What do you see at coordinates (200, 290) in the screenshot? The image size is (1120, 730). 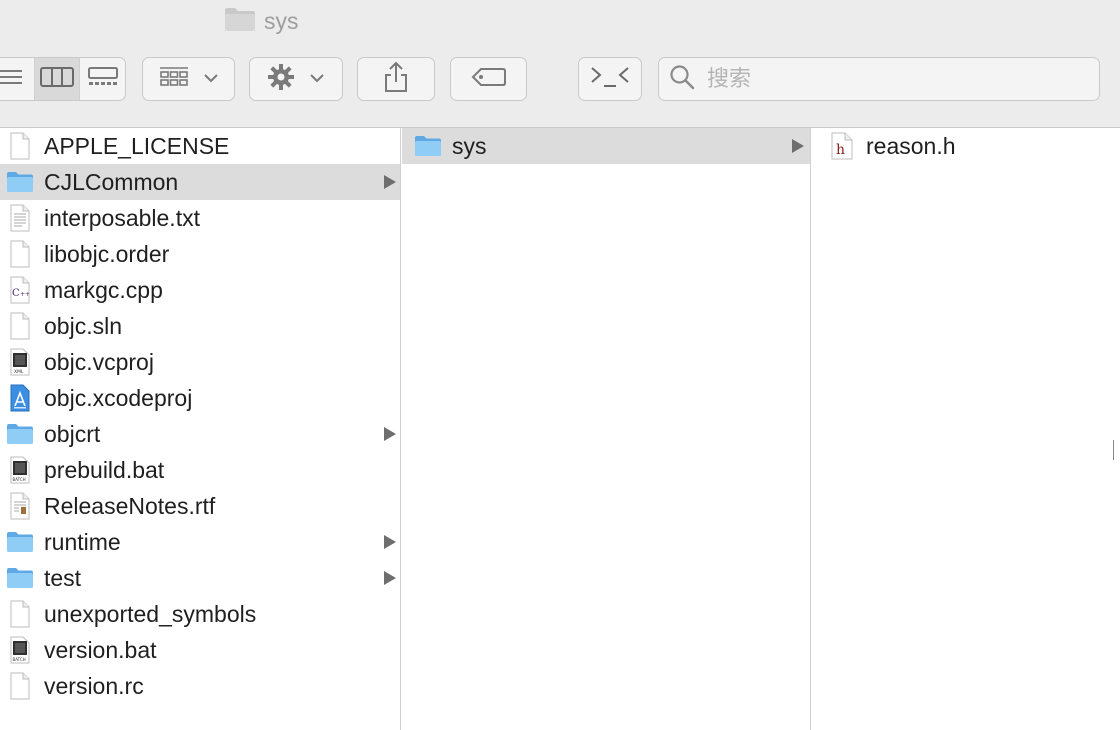 I see `file-row: C ++ markgc.cpp` at bounding box center [200, 290].